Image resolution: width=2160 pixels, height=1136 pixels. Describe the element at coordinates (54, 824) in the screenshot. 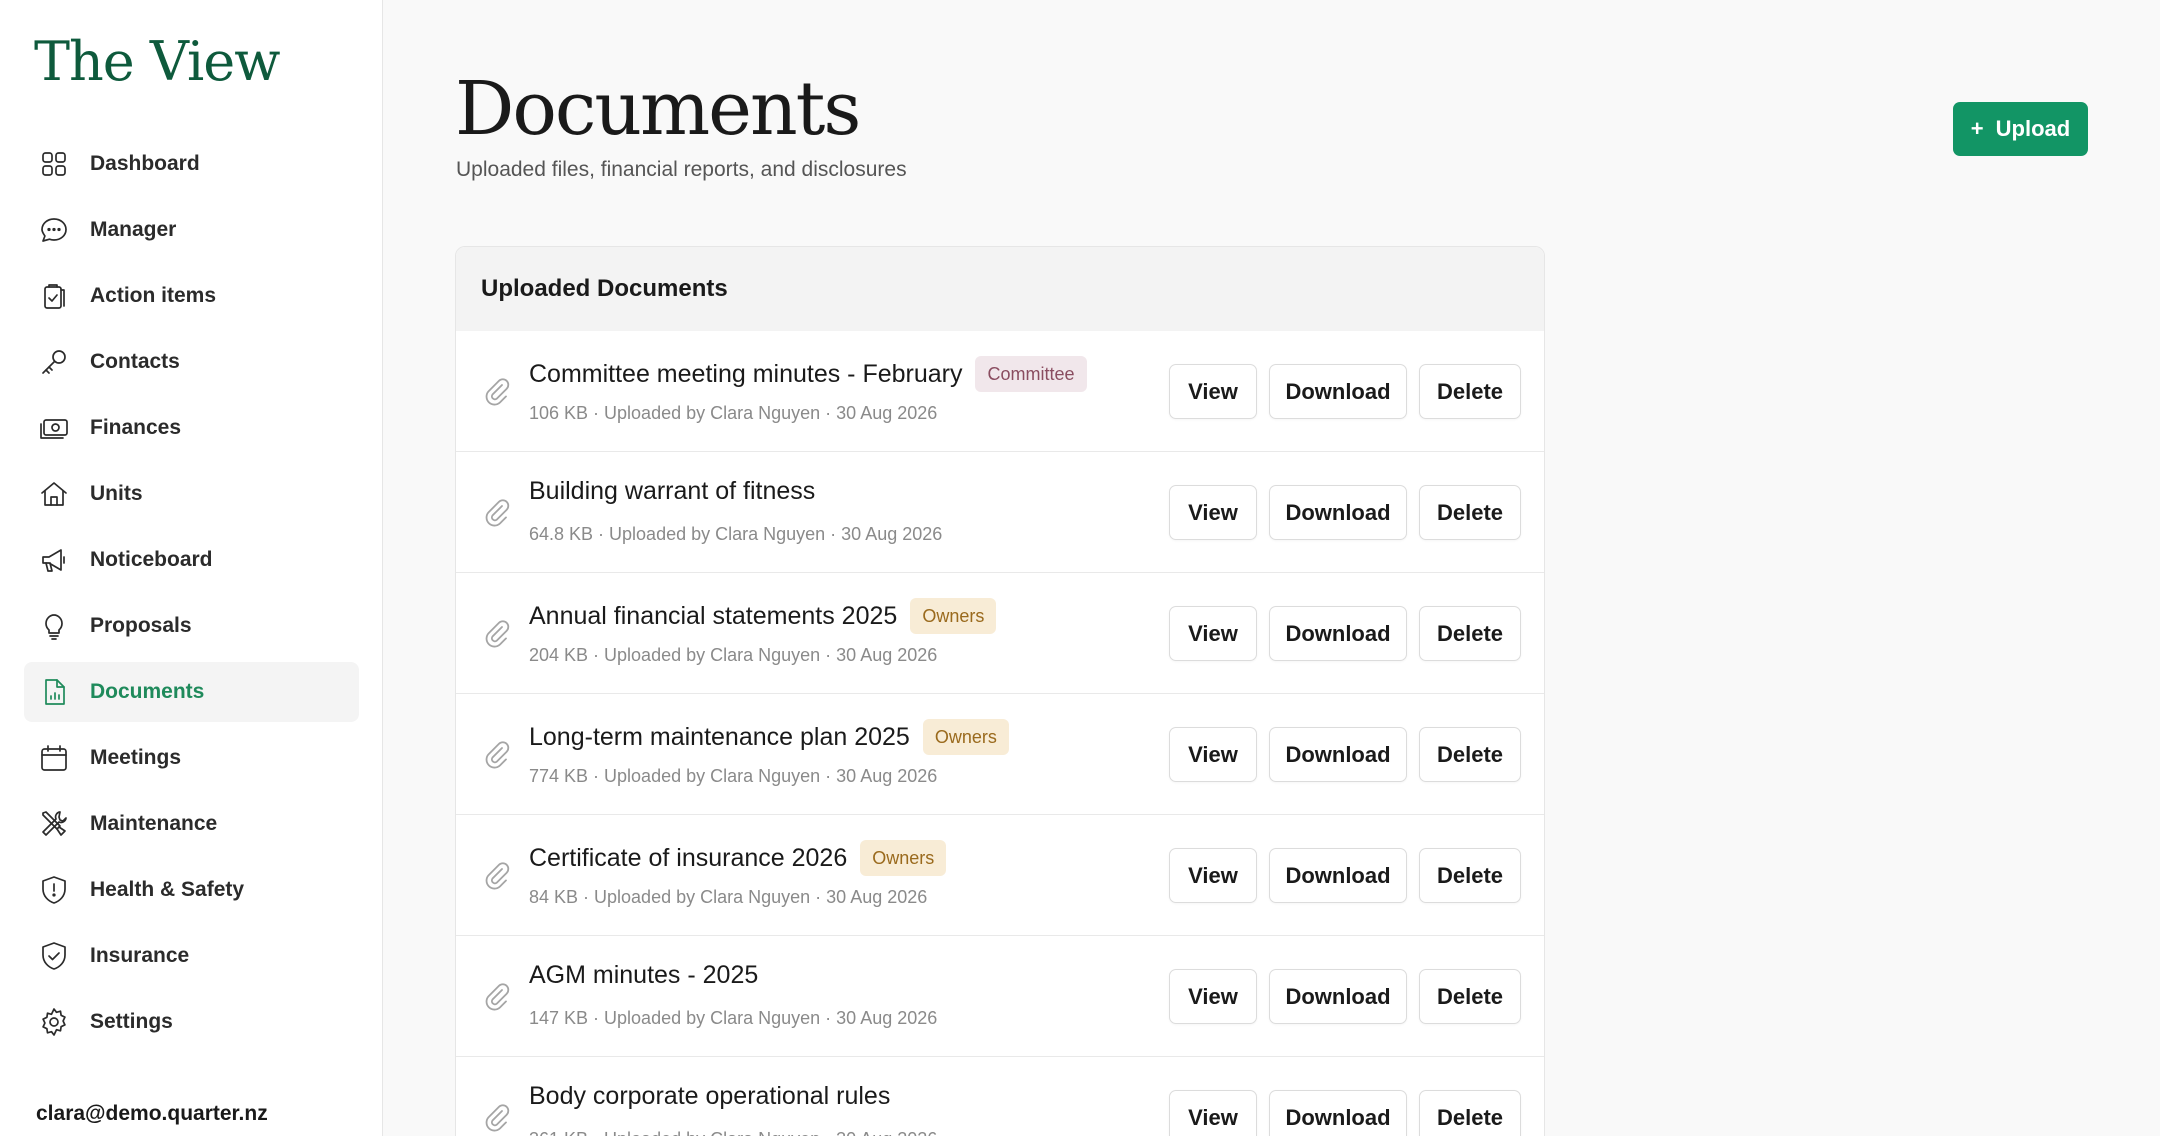

I see `tools-icon` at that location.